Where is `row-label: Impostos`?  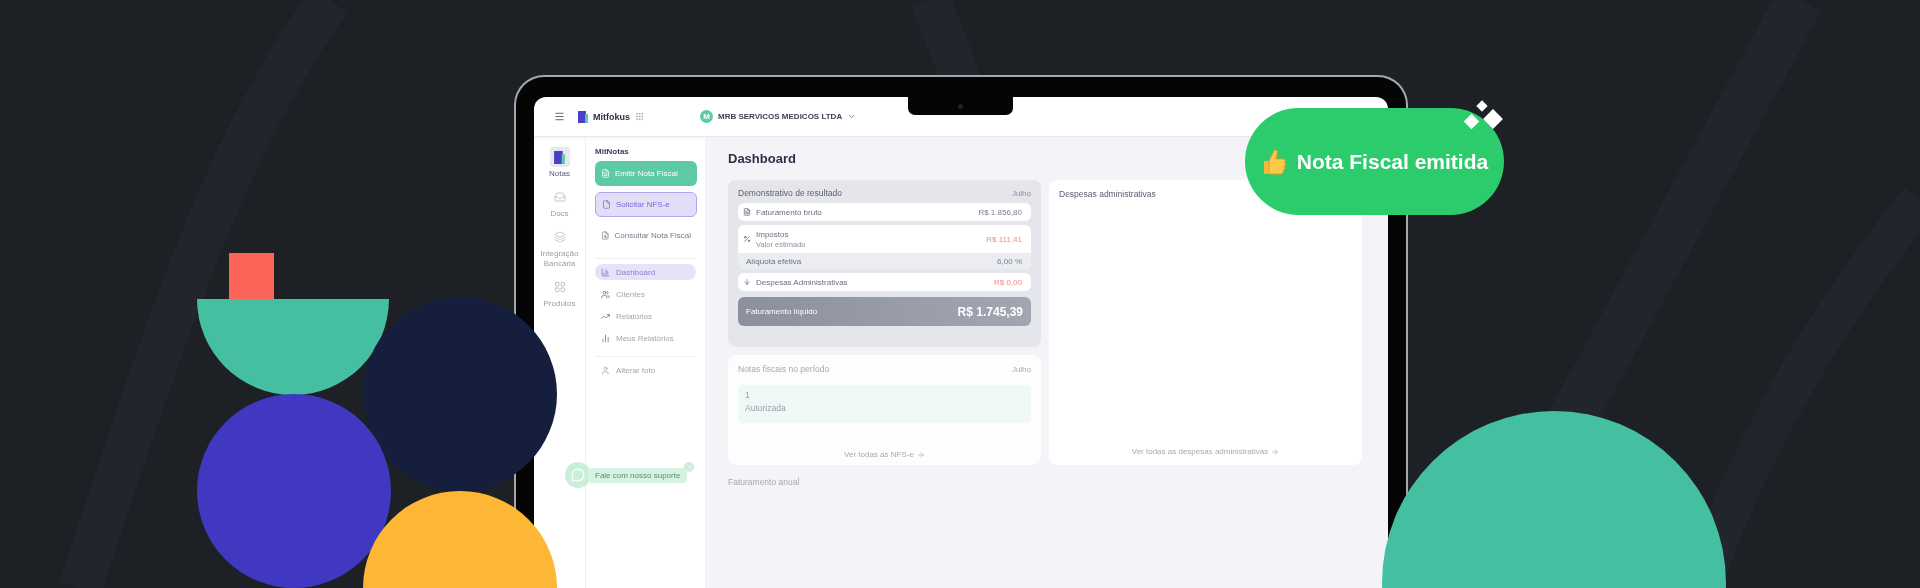
row-label: Impostos is located at coordinates (773, 234).